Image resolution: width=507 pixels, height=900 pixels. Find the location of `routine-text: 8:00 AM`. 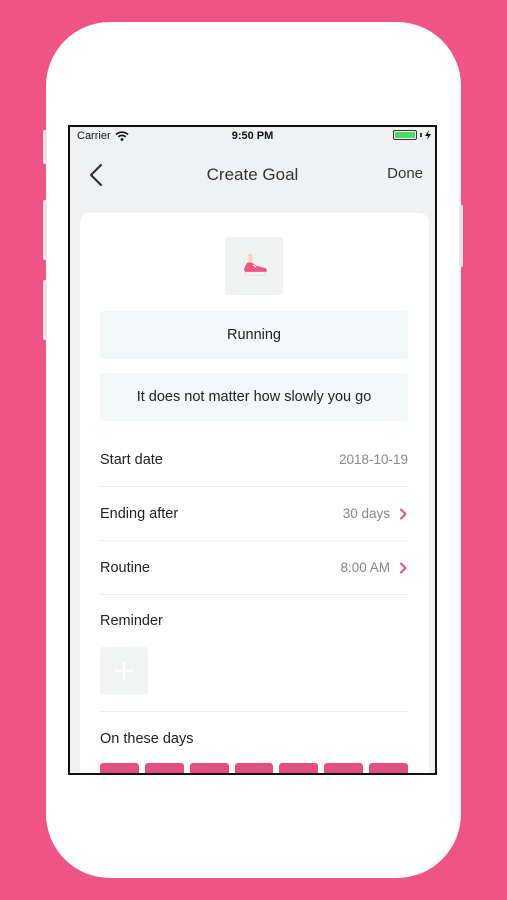

routine-text: 8:00 AM is located at coordinates (365, 567).